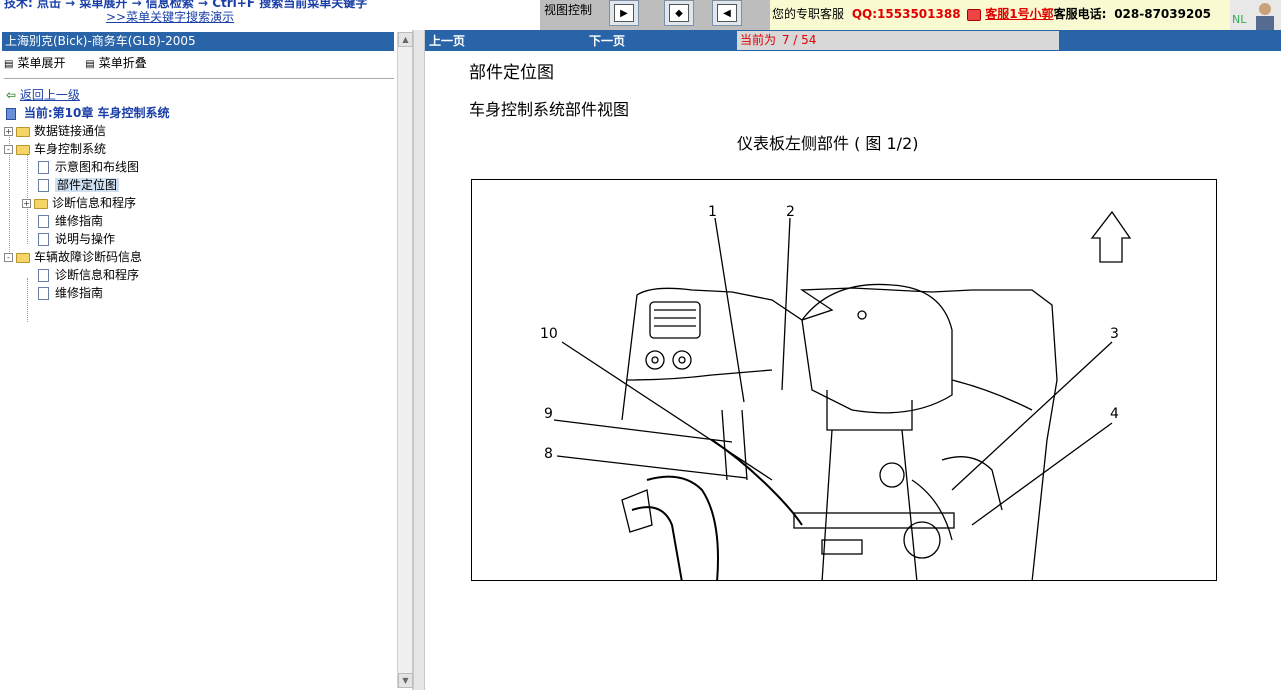 The width and height of the screenshot is (1281, 690). I want to click on divider, so click(199, 78).